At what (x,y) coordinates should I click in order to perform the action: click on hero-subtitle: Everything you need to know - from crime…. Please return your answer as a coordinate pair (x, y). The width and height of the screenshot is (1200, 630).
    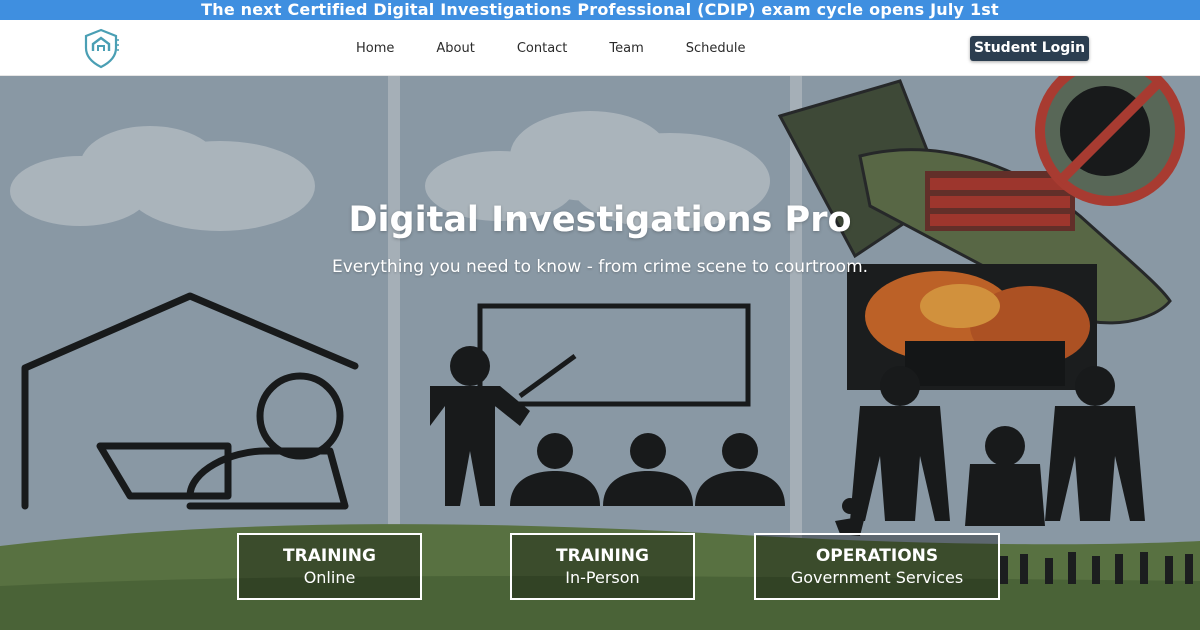
    Looking at the image, I should click on (600, 267).